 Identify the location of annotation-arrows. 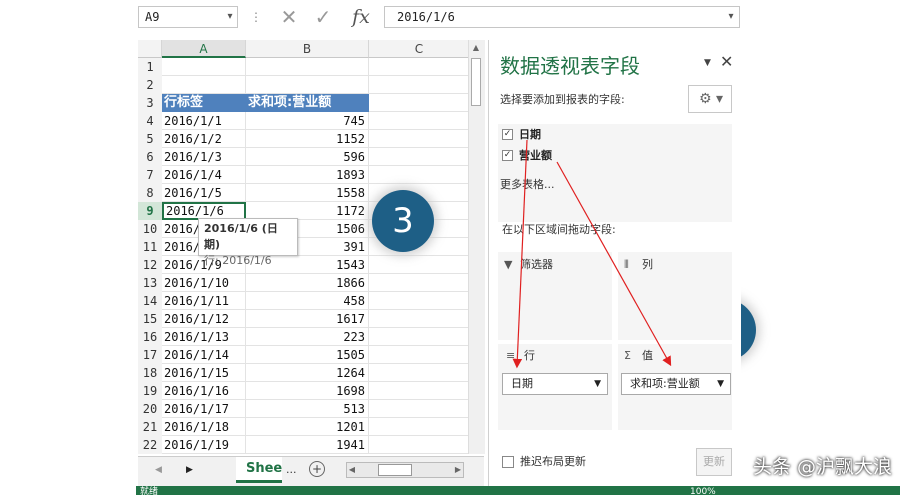
(592, 254).